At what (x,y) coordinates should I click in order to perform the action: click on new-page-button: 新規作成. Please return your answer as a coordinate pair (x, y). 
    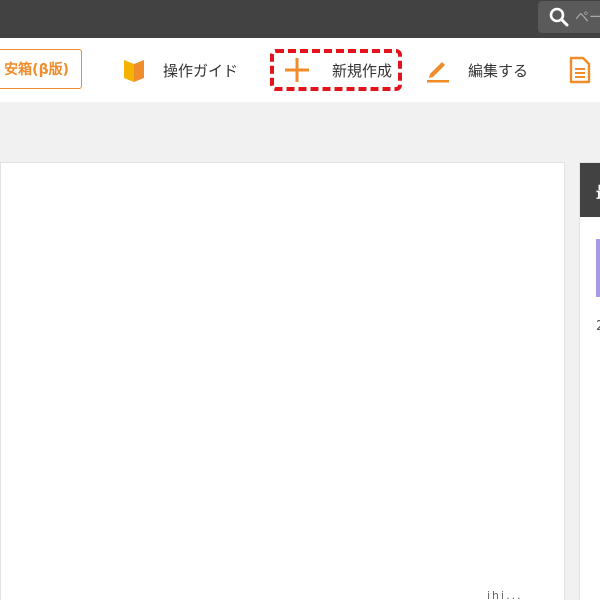
    Looking at the image, I should click on (336, 70).